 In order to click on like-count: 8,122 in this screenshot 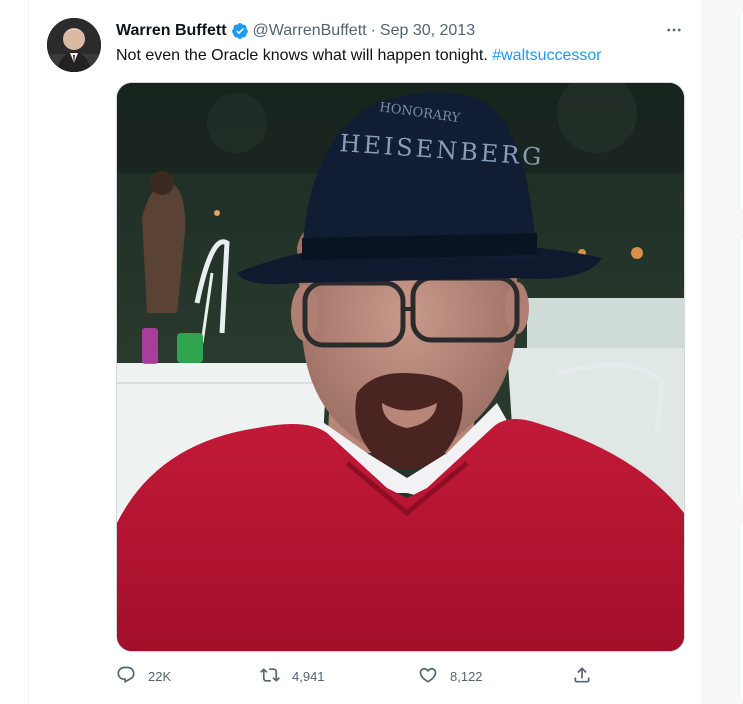, I will do `click(466, 676)`.